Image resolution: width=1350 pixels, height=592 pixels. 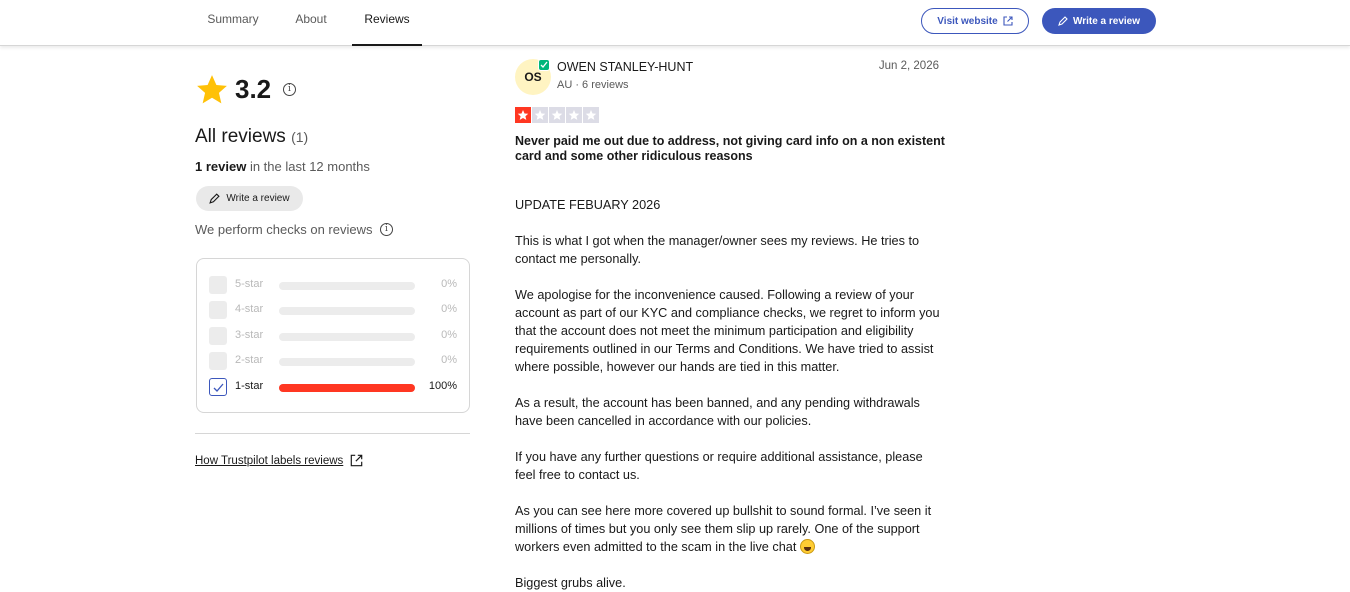 I want to click on filter-percent: 100%, so click(x=442, y=386).